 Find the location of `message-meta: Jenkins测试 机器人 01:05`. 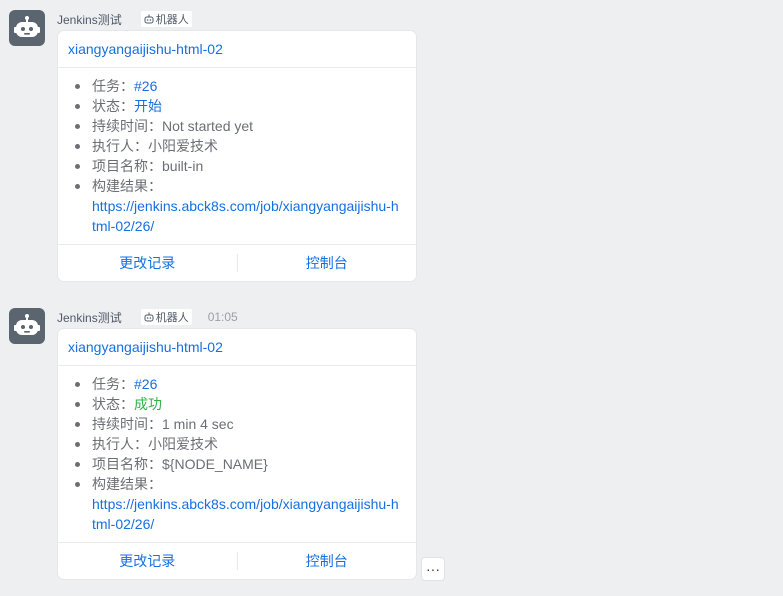

message-meta: Jenkins测试 机器人 01:05 is located at coordinates (147, 317).